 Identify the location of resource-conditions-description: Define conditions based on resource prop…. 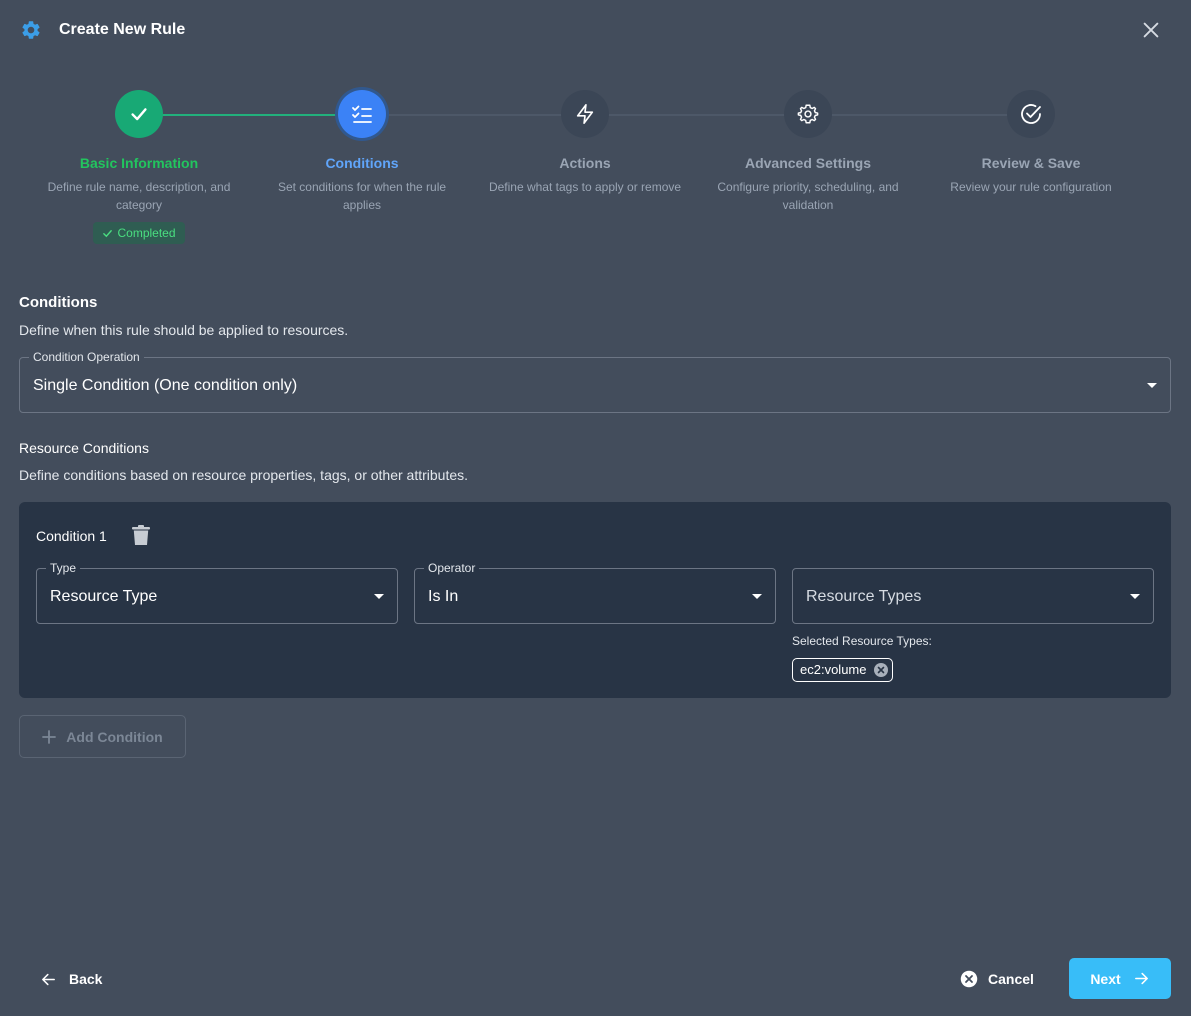
(244, 475).